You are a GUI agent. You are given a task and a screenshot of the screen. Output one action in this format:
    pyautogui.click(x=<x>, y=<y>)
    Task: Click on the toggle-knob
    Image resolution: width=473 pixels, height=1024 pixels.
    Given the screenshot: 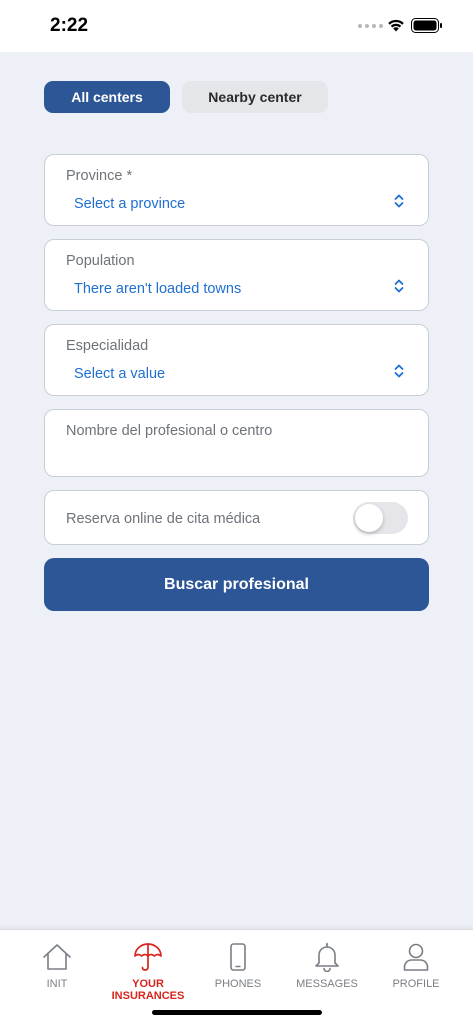 What is the action you would take?
    pyautogui.click(x=369, y=518)
    